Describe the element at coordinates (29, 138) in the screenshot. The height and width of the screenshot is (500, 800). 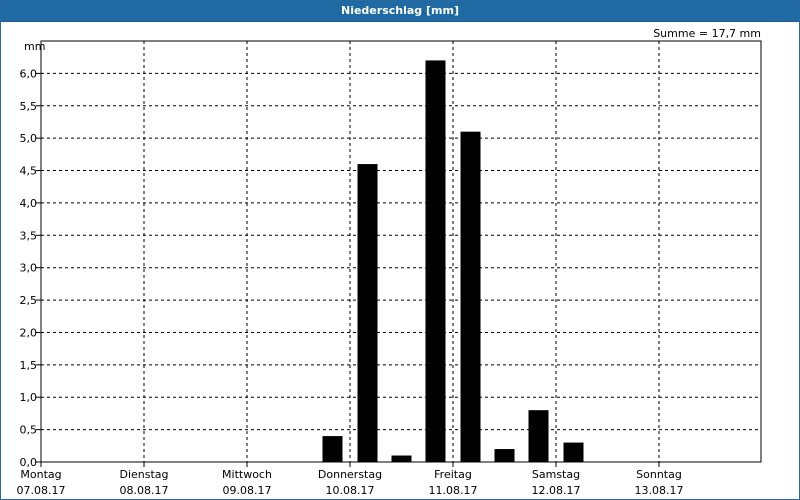
I see `y-tick-label: 5,0` at that location.